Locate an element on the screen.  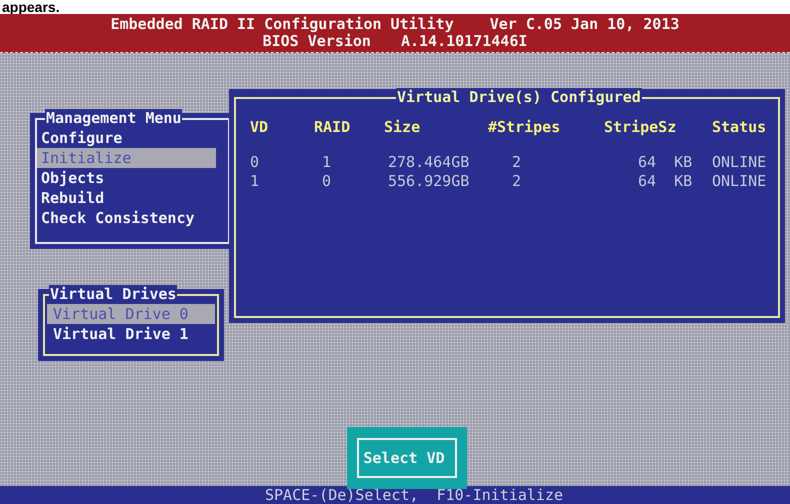
menu-item: Virtual Drive 1 is located at coordinates (131, 334).